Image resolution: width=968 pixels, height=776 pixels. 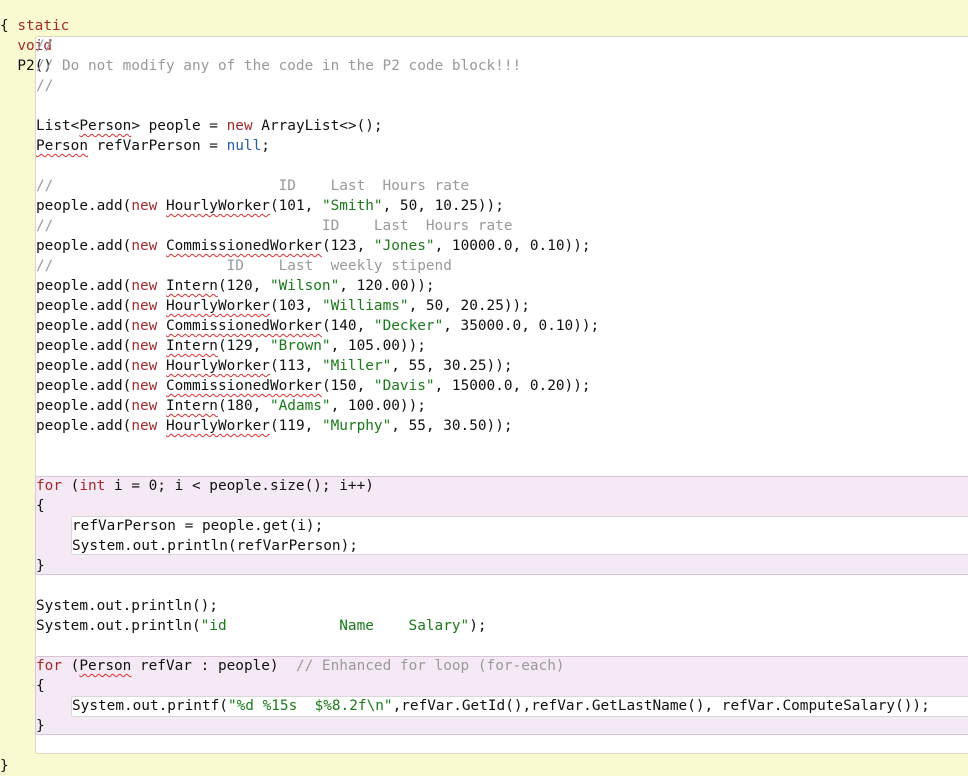 I want to click on method-signature: static void P2(), so click(x=34, y=37).